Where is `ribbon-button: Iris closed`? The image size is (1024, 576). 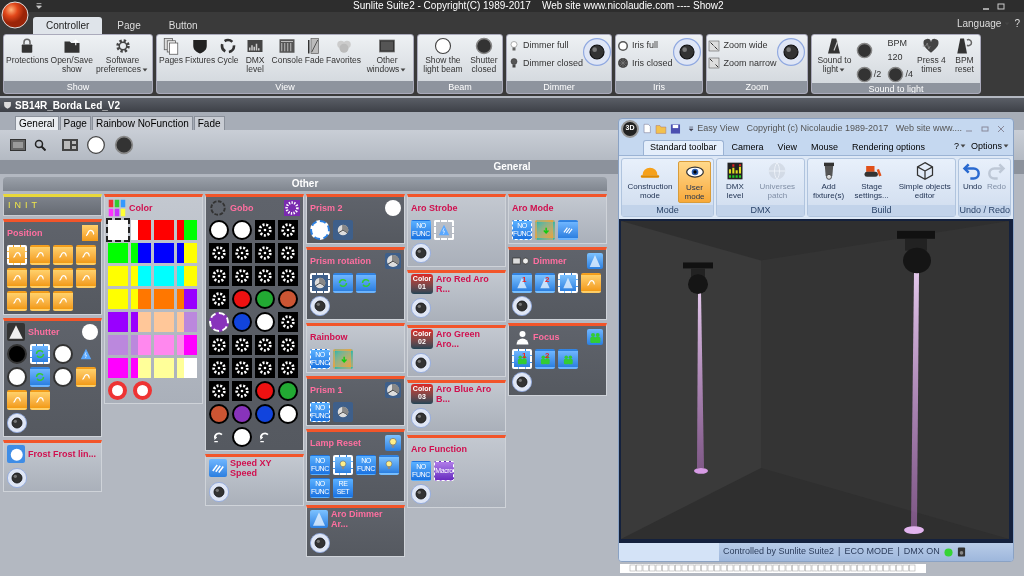
ribbon-button: Iris closed is located at coordinates (645, 63).